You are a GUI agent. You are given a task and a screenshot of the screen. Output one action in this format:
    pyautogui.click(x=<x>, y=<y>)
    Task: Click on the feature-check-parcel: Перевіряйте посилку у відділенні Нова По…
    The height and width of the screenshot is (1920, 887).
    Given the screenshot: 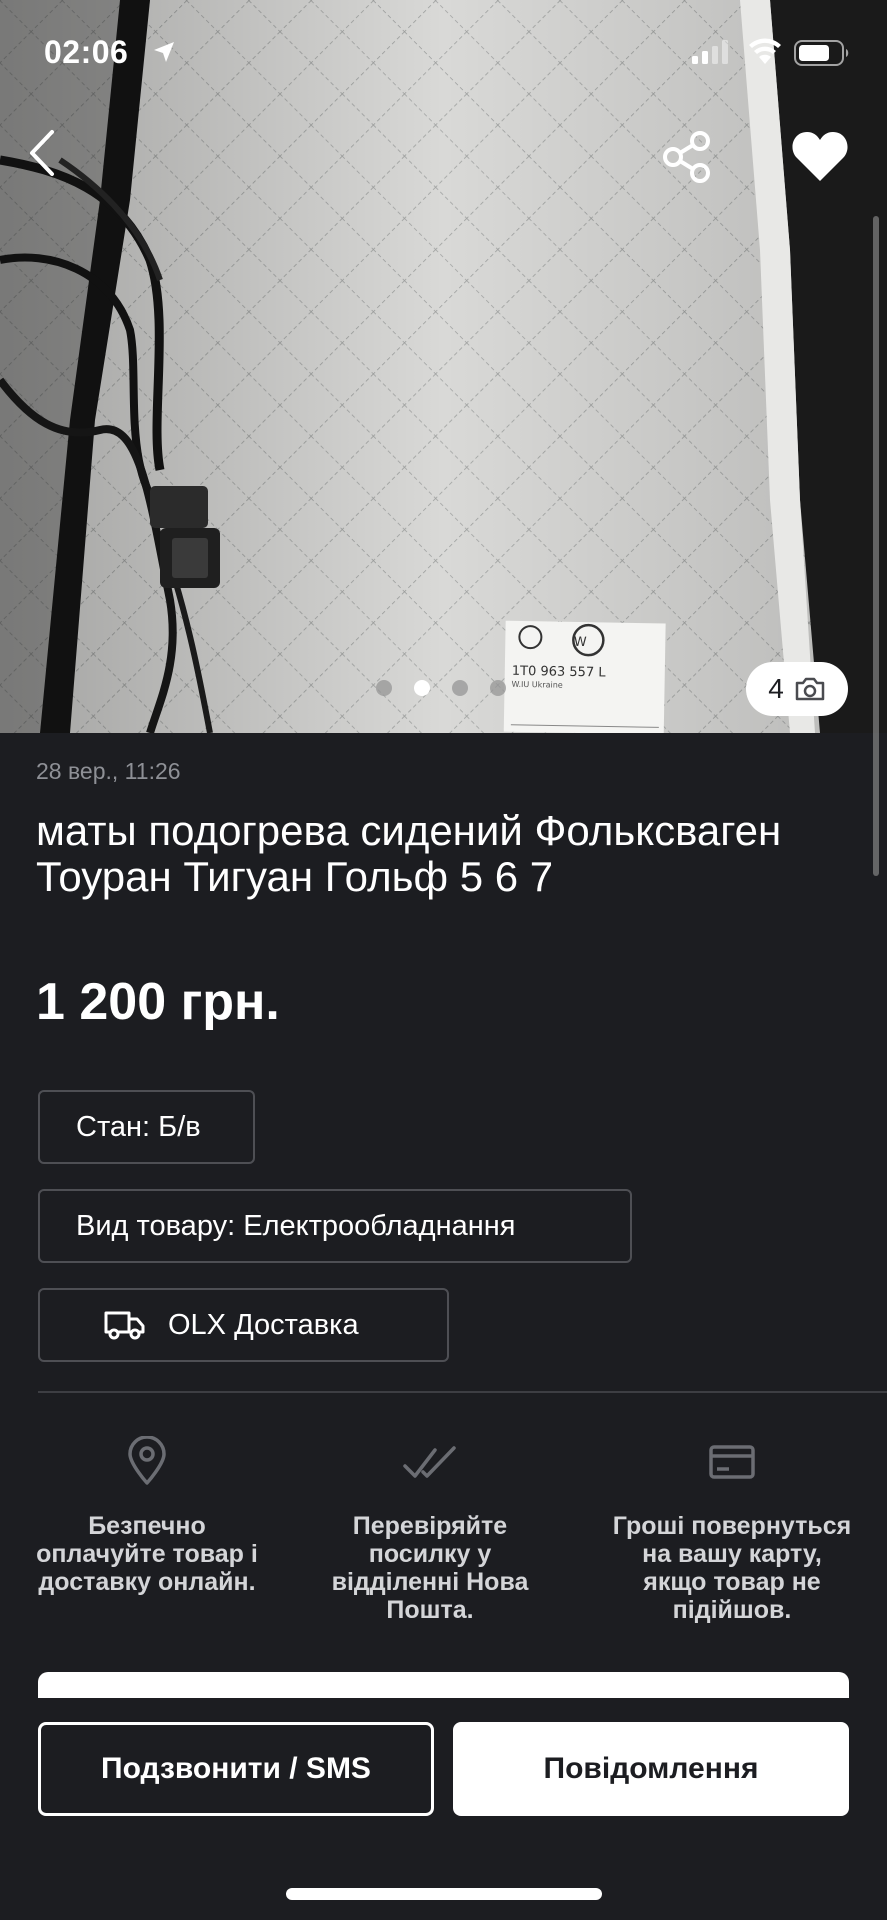 What is the action you would take?
    pyautogui.click(x=430, y=1530)
    